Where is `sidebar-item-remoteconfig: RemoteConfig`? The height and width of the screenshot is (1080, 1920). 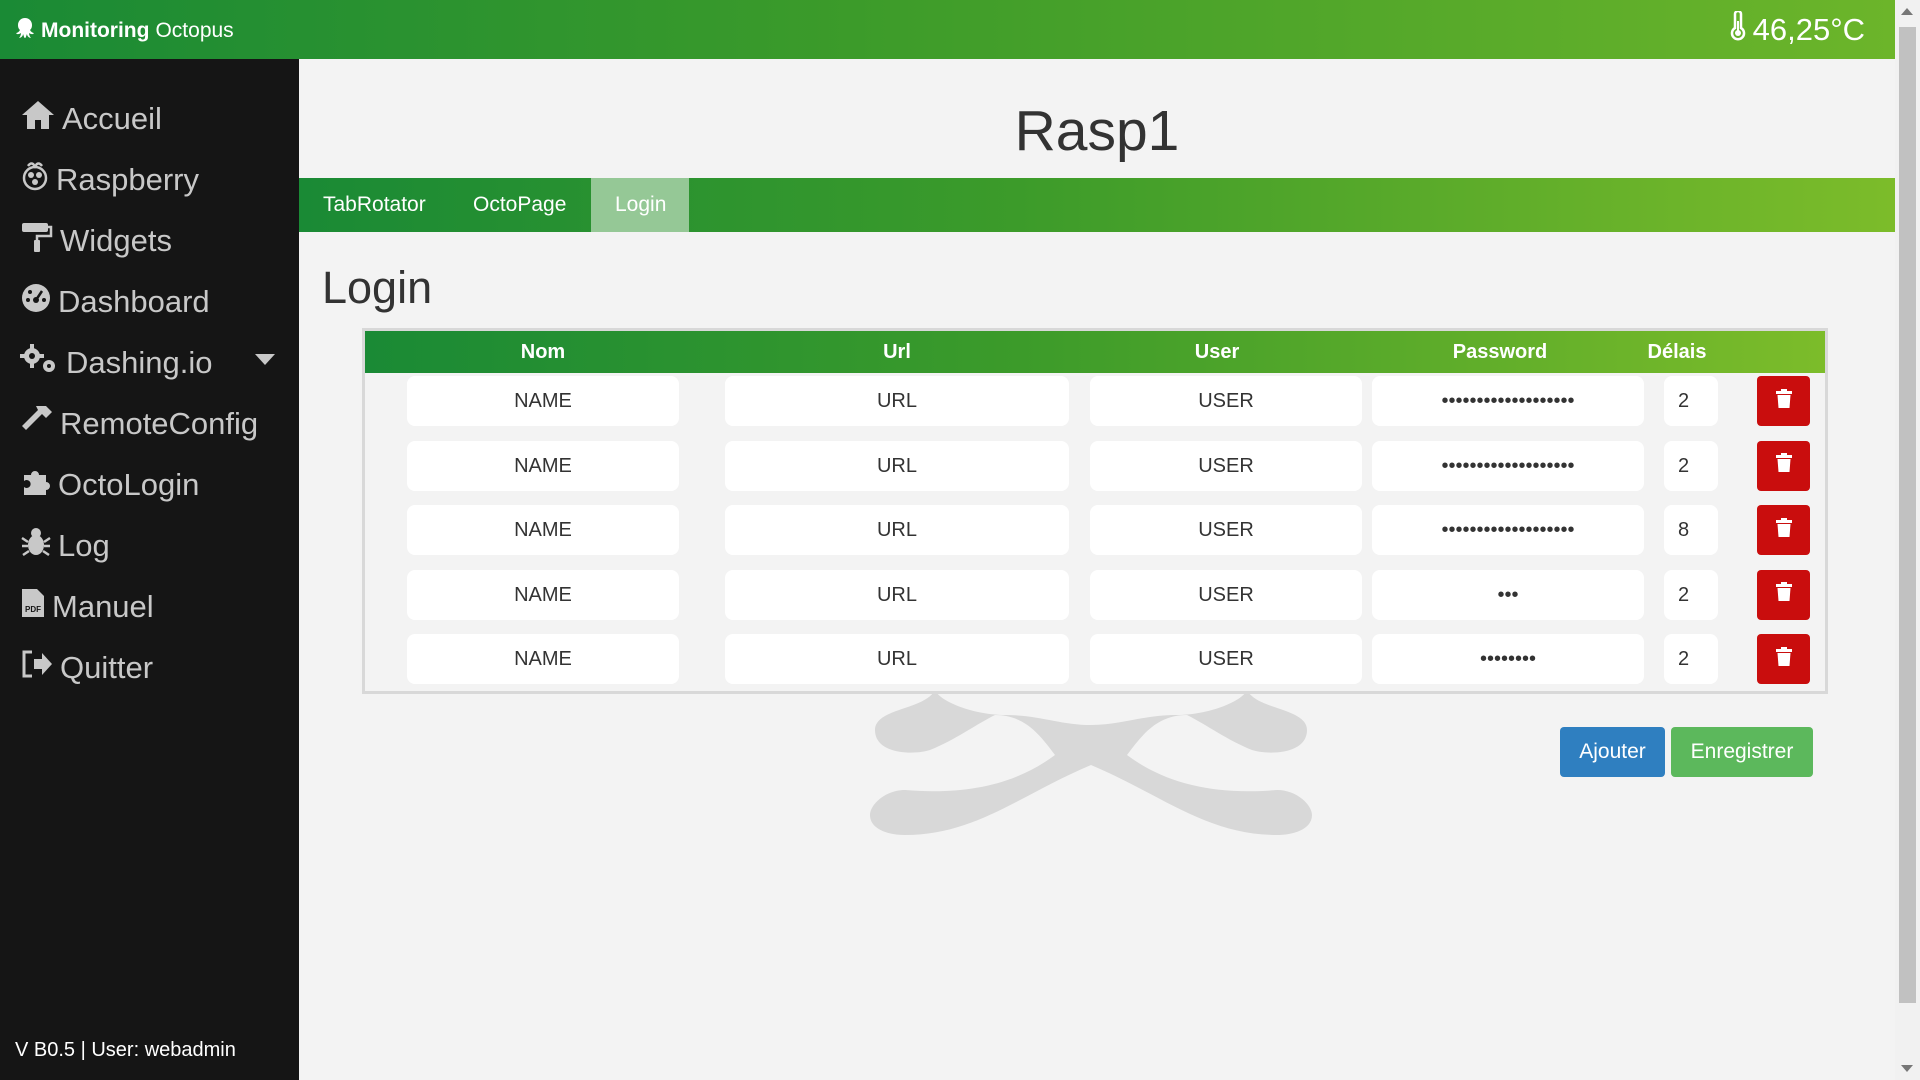 sidebar-item-remoteconfig: RemoteConfig is located at coordinates (139, 424).